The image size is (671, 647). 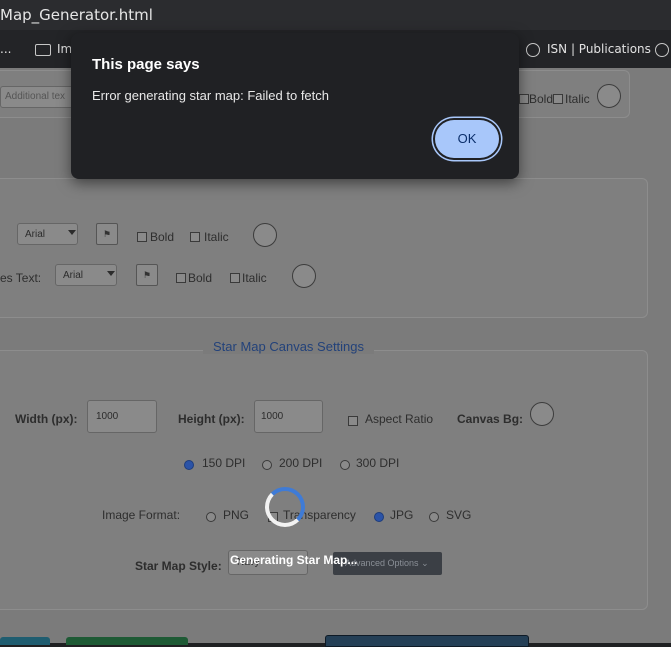 What do you see at coordinates (211, 517) in the screenshot?
I see `format-png-radio` at bounding box center [211, 517].